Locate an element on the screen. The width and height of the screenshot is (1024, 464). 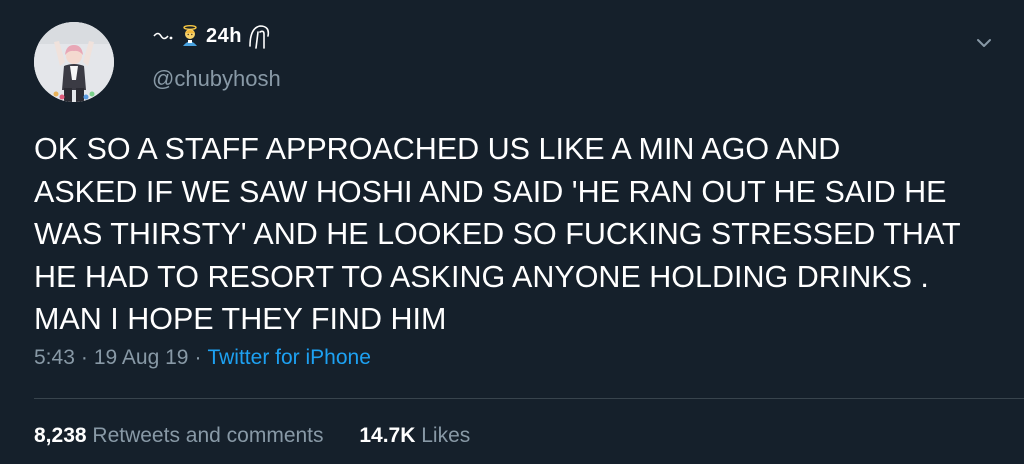
retweets-stat: 8,238 Retweets and comments is located at coordinates (179, 435).